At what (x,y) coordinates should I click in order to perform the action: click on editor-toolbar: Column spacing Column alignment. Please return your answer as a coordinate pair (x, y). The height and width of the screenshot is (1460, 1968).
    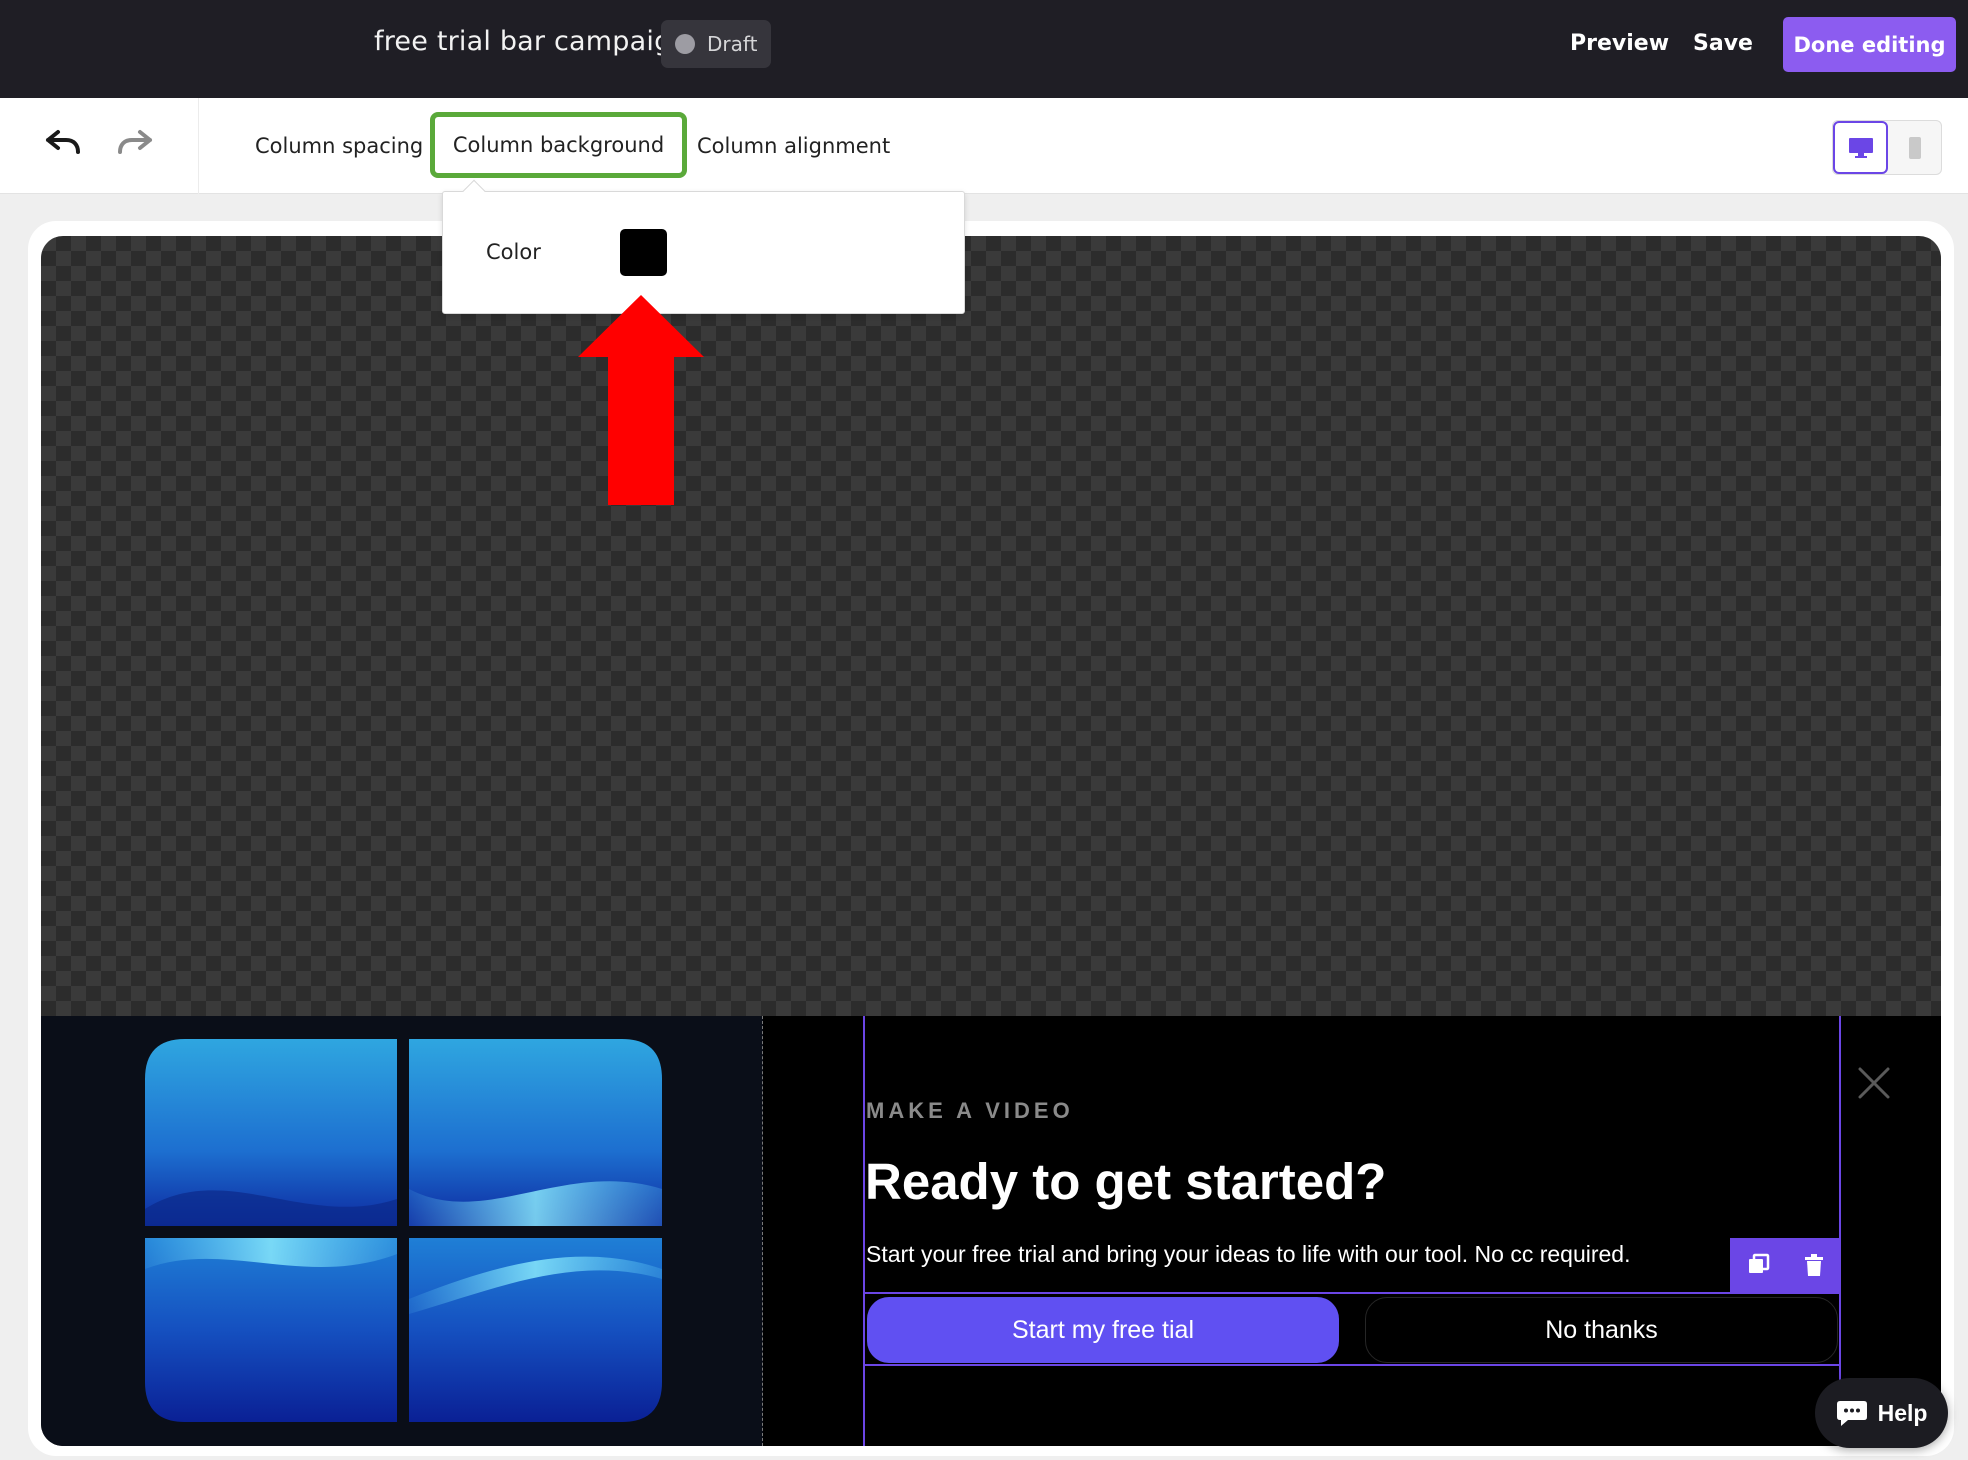
    Looking at the image, I should click on (984, 146).